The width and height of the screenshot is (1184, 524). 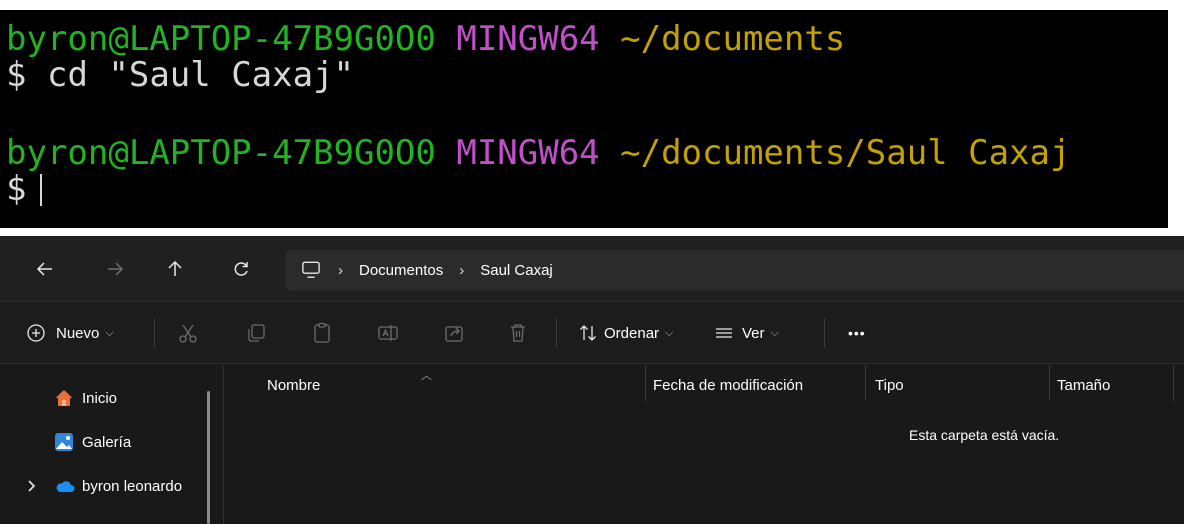 I want to click on trash-icon, so click(x=518, y=333).